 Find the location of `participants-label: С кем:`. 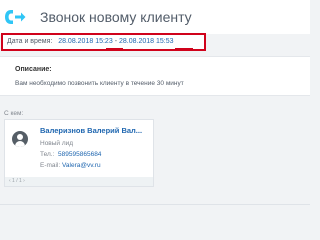

participants-label: С кем: is located at coordinates (14, 113).